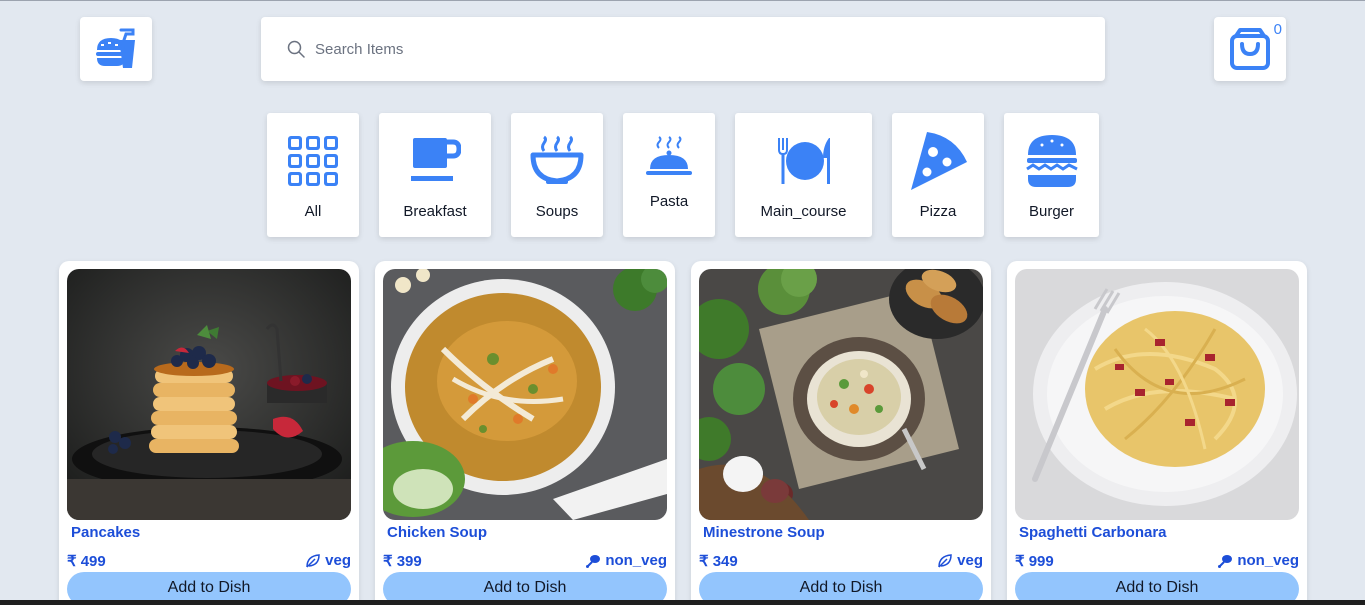 The height and width of the screenshot is (605, 1365). Describe the element at coordinates (682, 0) in the screenshot. I see `top-border` at that location.